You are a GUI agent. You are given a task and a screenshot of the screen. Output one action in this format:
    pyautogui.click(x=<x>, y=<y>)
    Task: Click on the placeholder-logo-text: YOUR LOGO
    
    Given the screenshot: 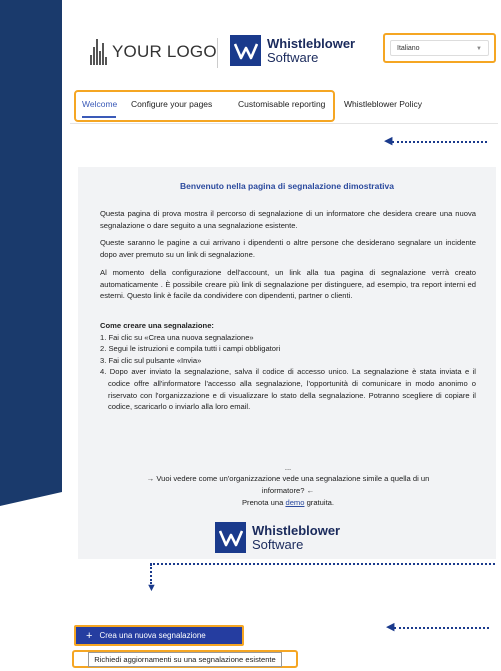 What is the action you would take?
    pyautogui.click(x=164, y=51)
    